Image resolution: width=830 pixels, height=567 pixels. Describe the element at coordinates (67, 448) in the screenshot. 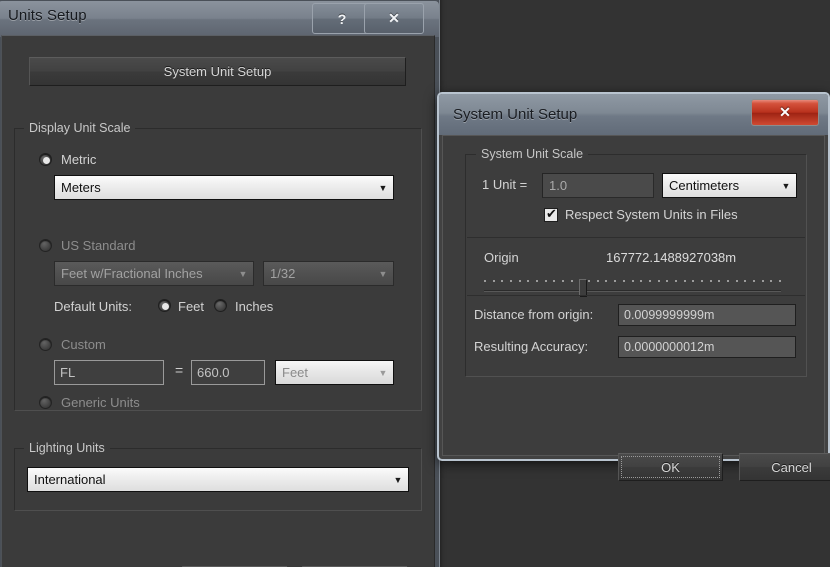

I see `lighting-units-label: Lighting Units` at that location.